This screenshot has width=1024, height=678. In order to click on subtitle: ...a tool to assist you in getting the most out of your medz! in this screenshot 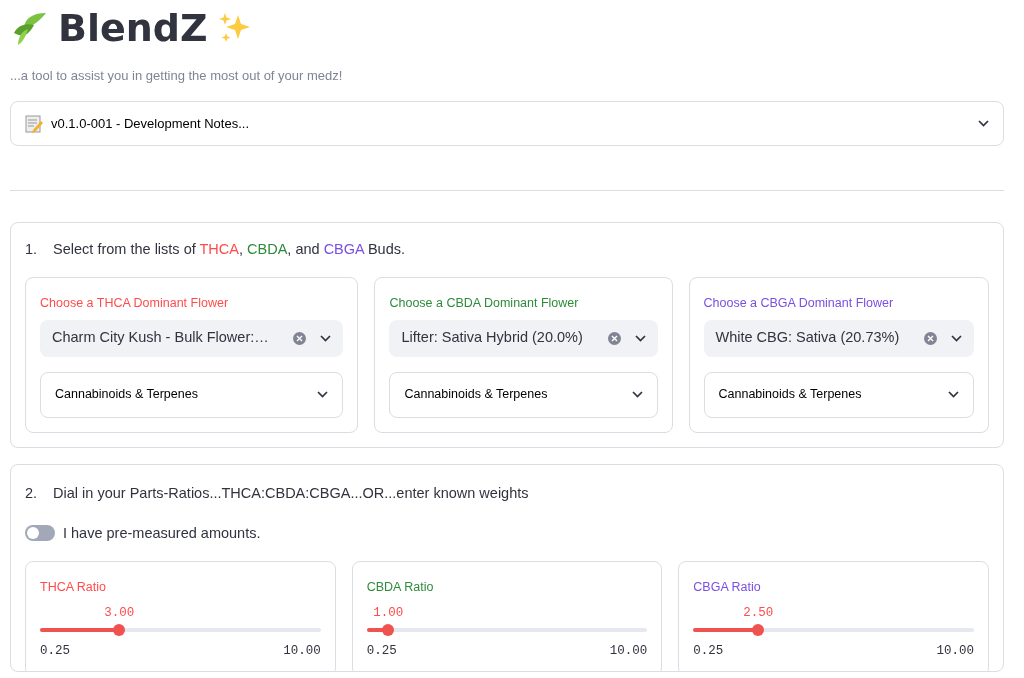, I will do `click(177, 75)`.